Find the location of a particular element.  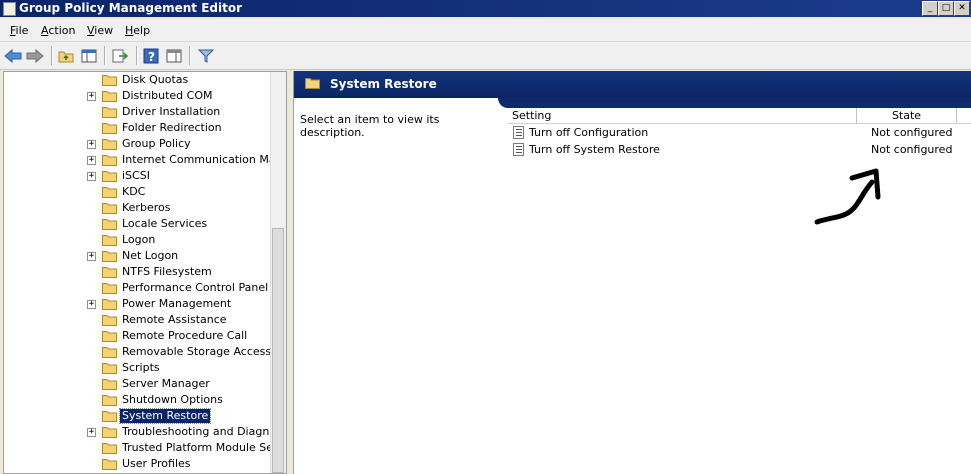

tree-item: Locale Services is located at coordinates (138, 224).